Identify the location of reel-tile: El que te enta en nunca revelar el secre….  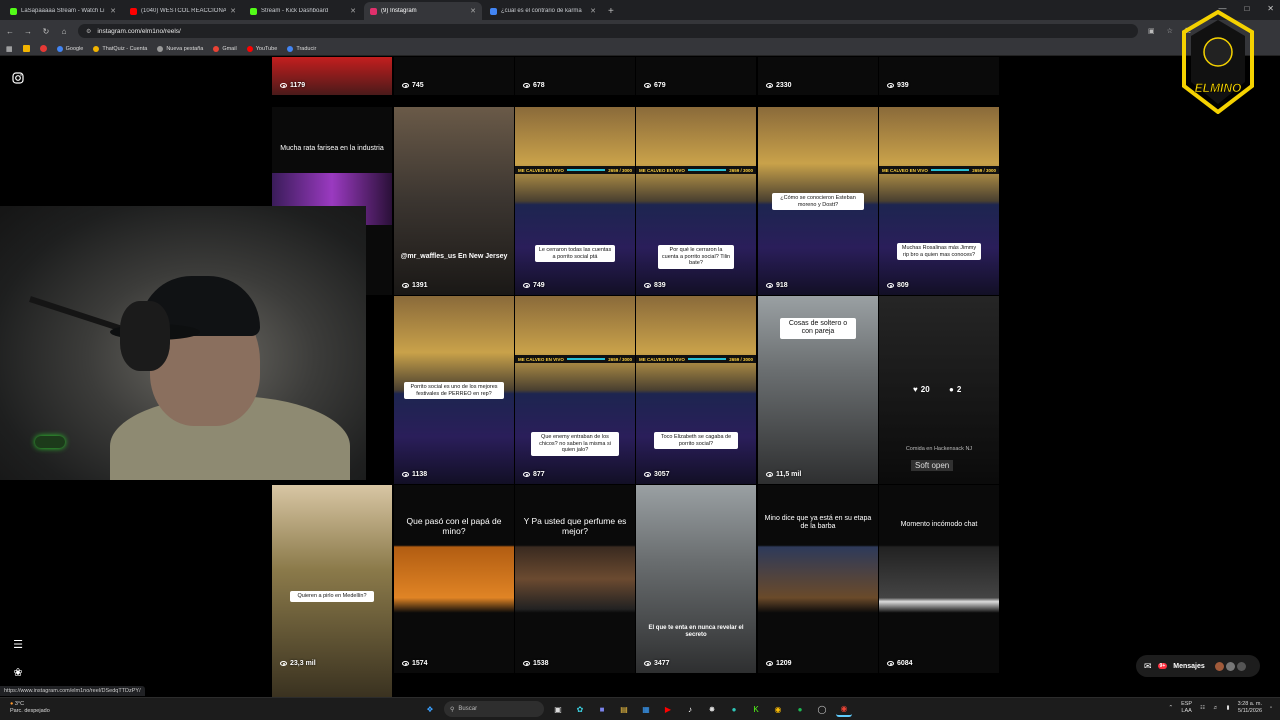
(696, 579).